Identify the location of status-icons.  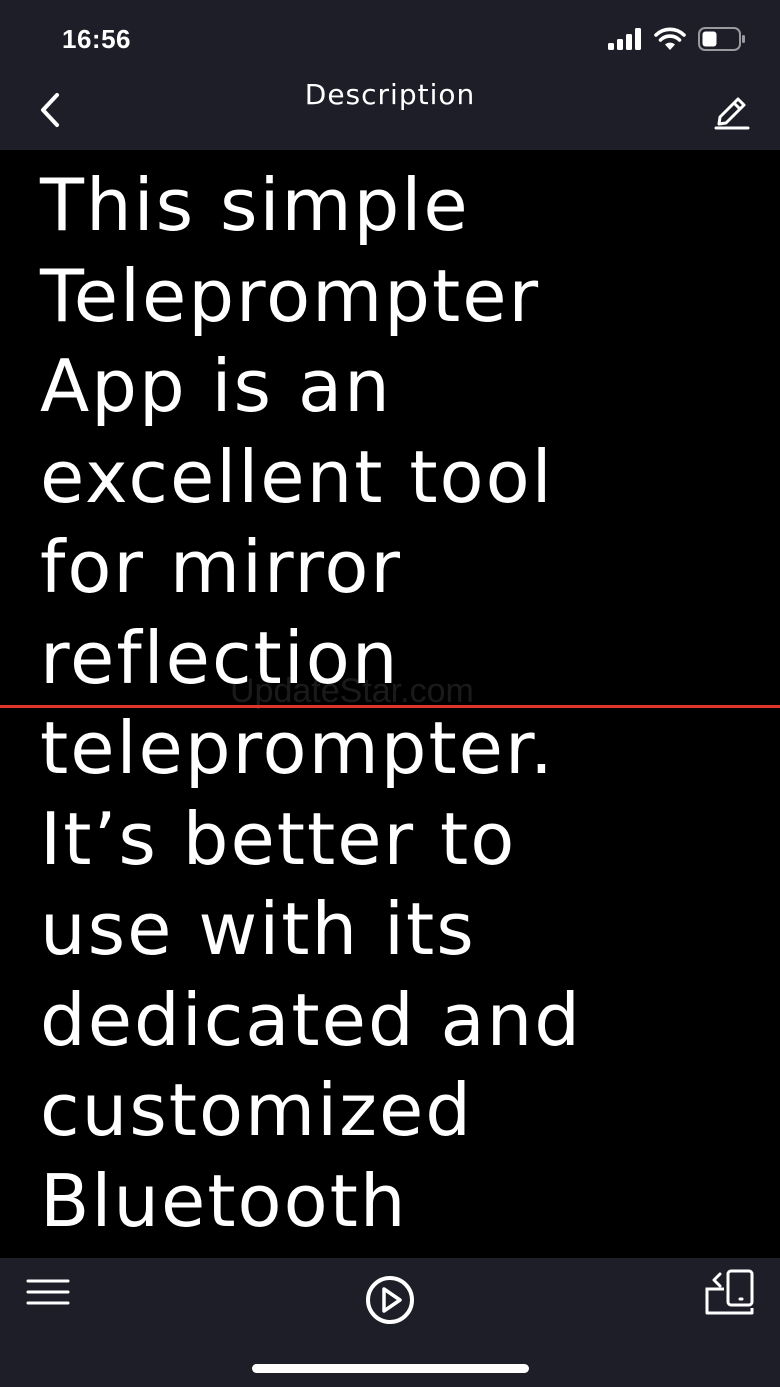
(677, 41).